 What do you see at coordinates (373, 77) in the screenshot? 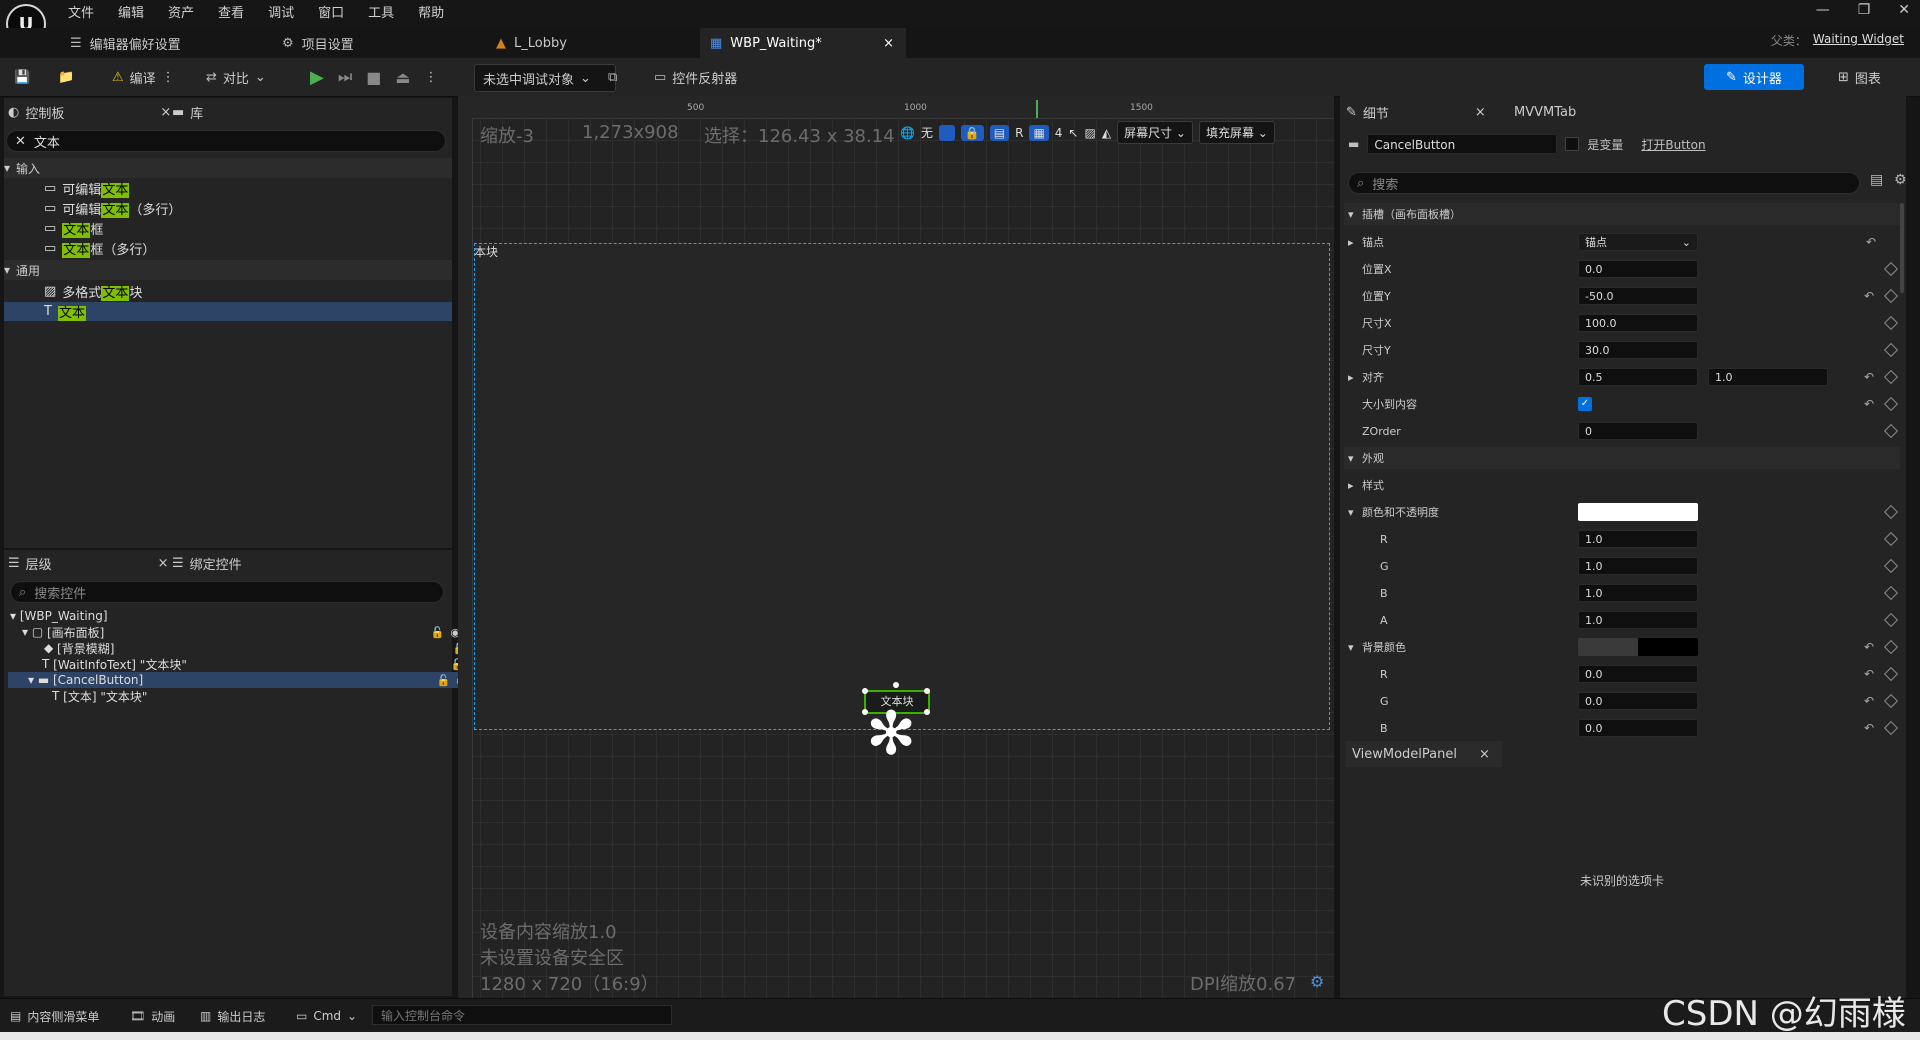
I see `stop-icon: ■` at bounding box center [373, 77].